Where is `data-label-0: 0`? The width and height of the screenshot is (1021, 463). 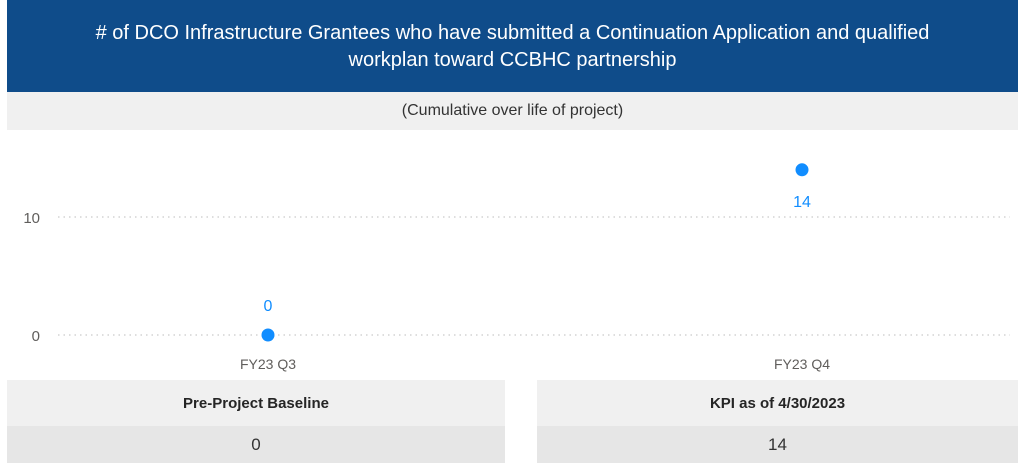 data-label-0: 0 is located at coordinates (268, 306).